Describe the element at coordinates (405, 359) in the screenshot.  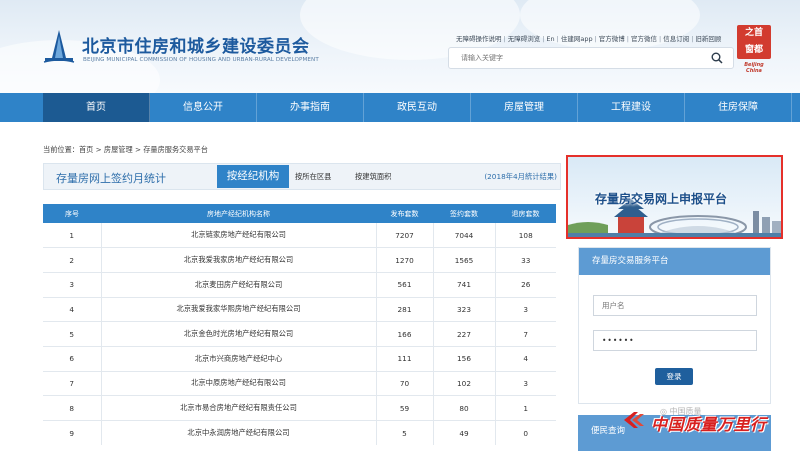
I see `cell-listed: 111` at that location.